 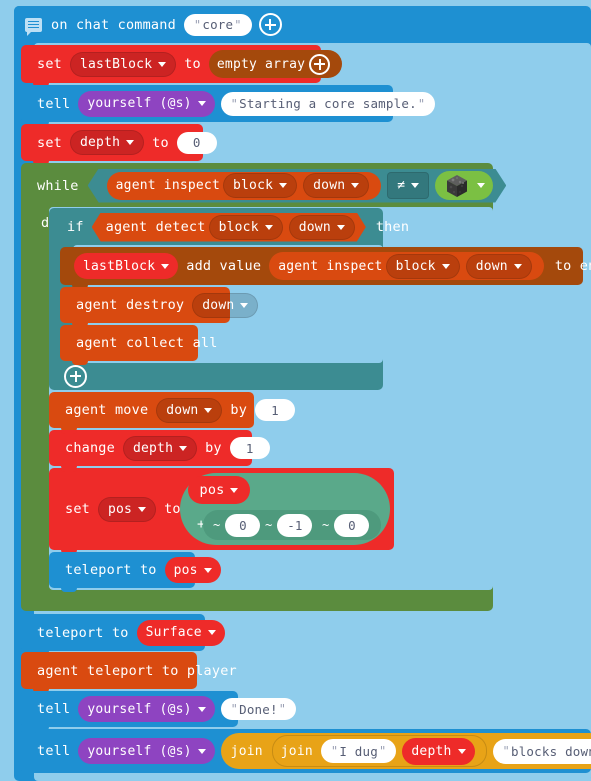 What do you see at coordinates (111, 570) in the screenshot?
I see `teleport-pos-label: teleport to` at bounding box center [111, 570].